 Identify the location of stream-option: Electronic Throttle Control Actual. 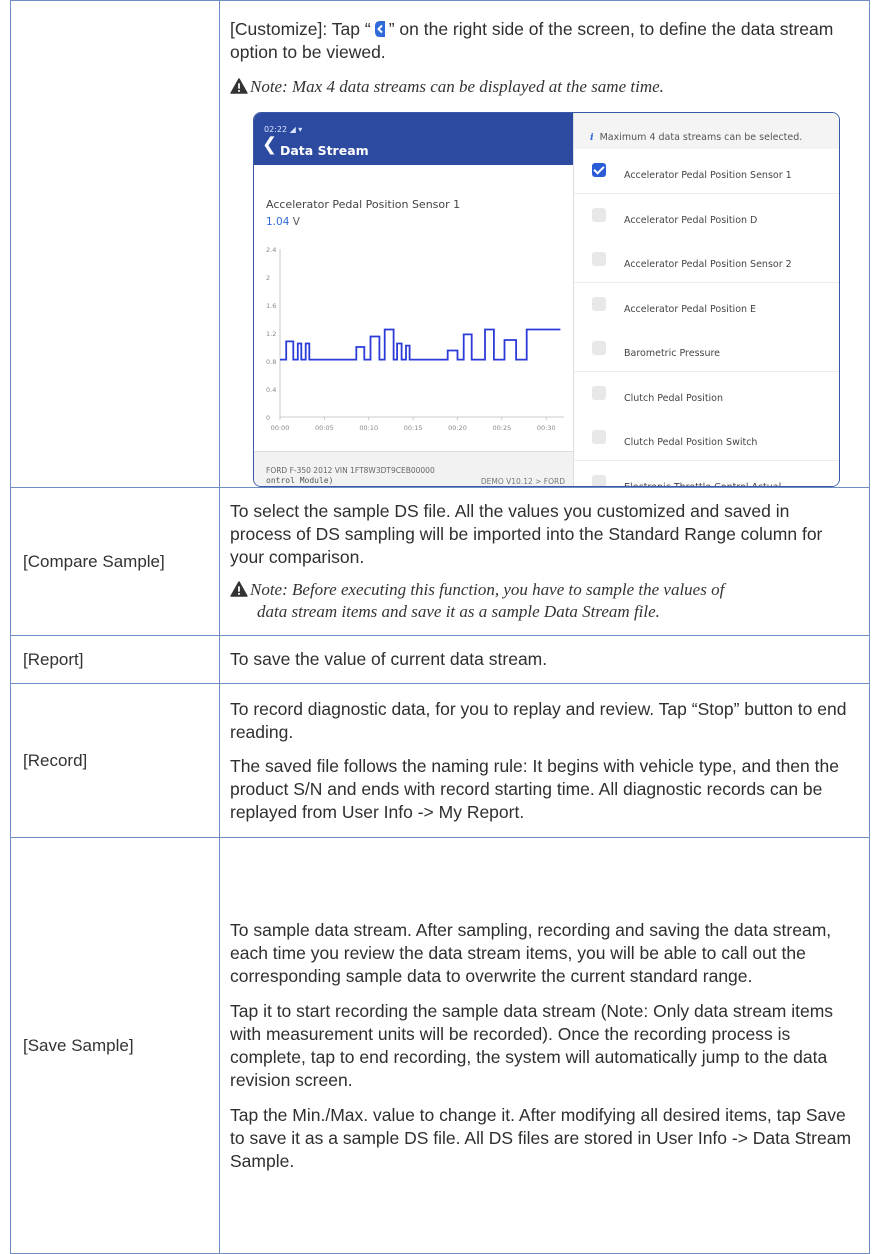
(706, 473).